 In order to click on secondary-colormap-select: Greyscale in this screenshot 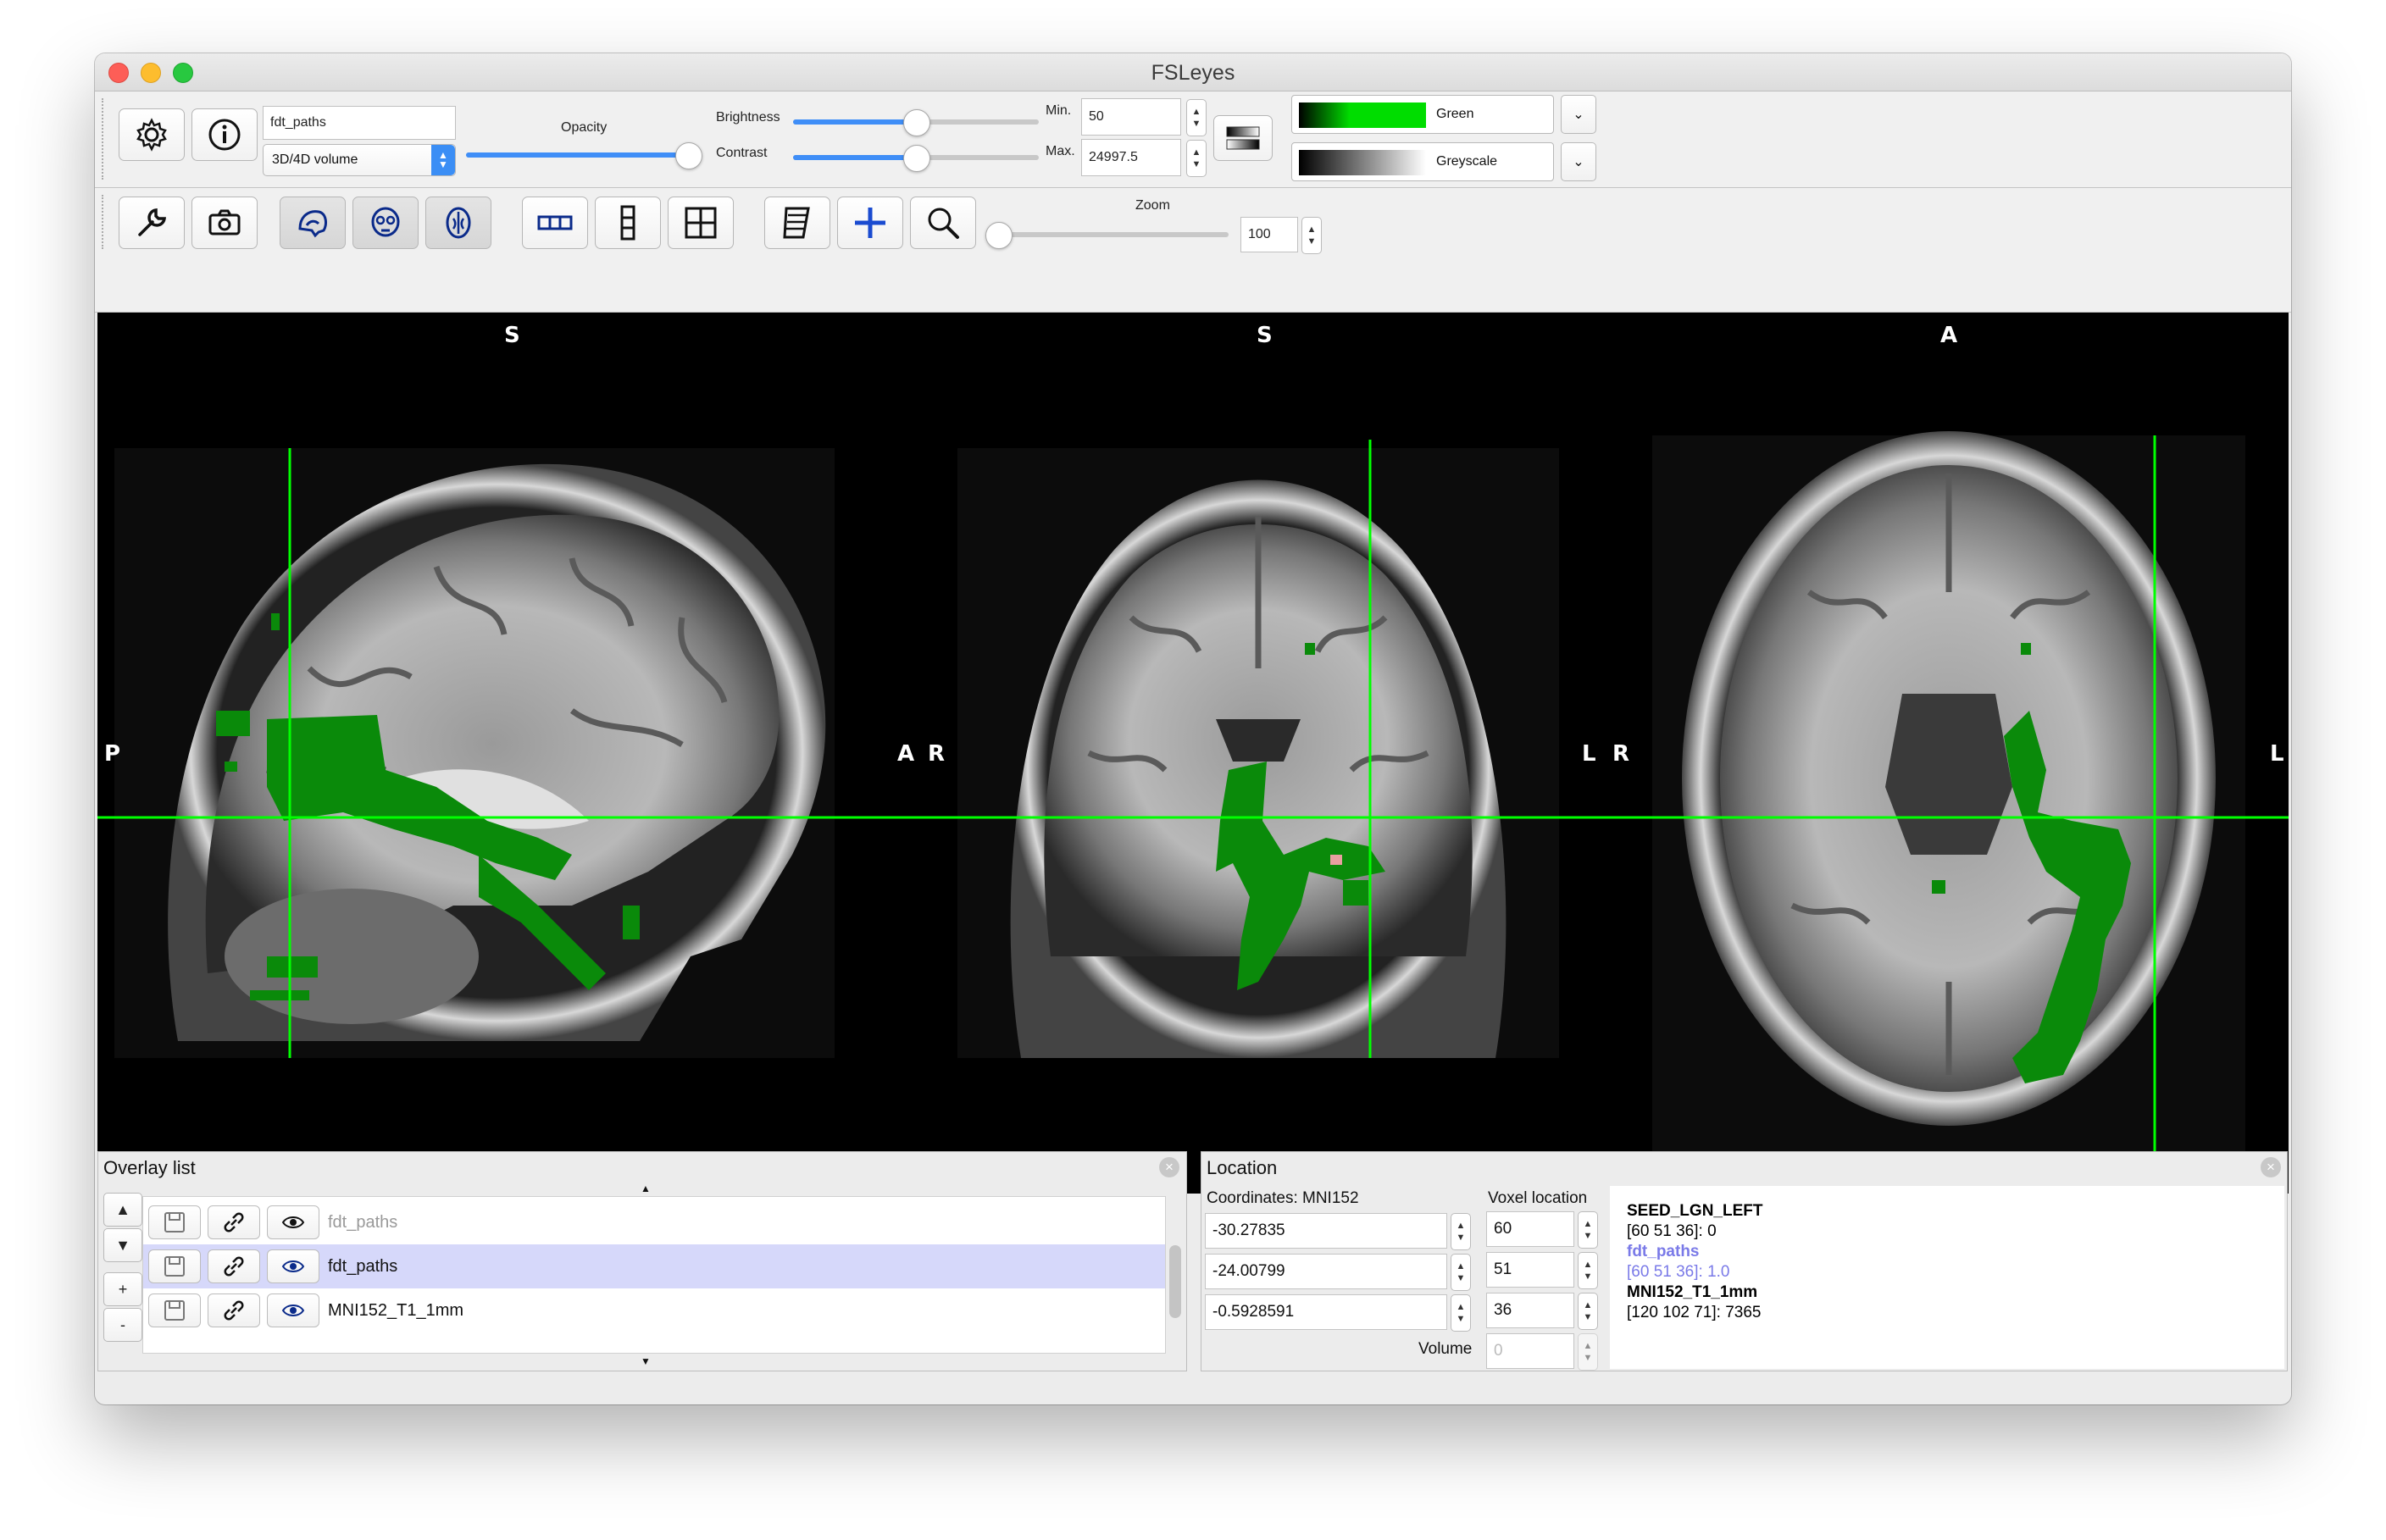, I will do `click(1422, 161)`.